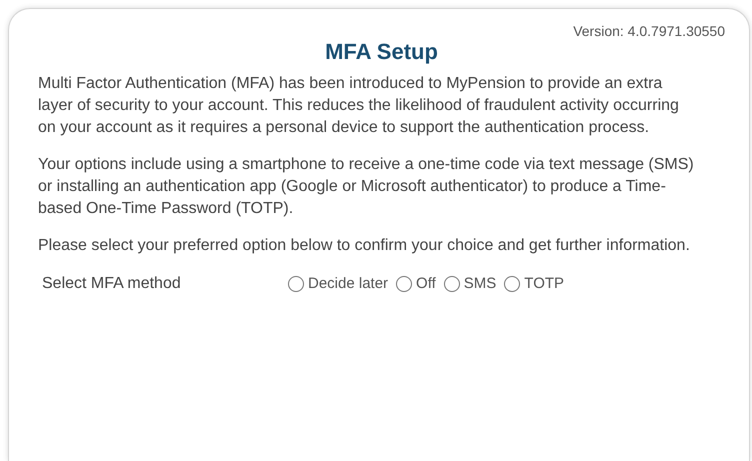  Describe the element at coordinates (364, 246) in the screenshot. I see `paragraph: Please select your preferred option below to confirm your choice and get further information.` at that location.